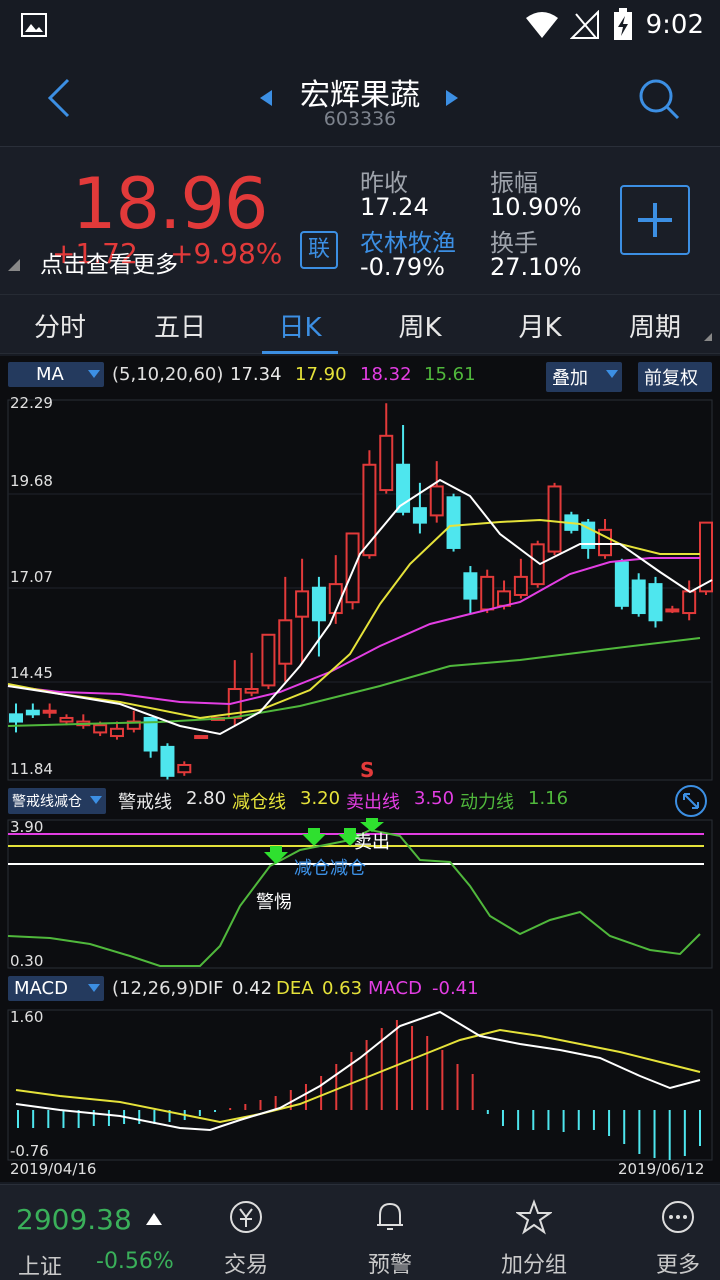  I want to click on no-signal-icon, so click(584, 24).